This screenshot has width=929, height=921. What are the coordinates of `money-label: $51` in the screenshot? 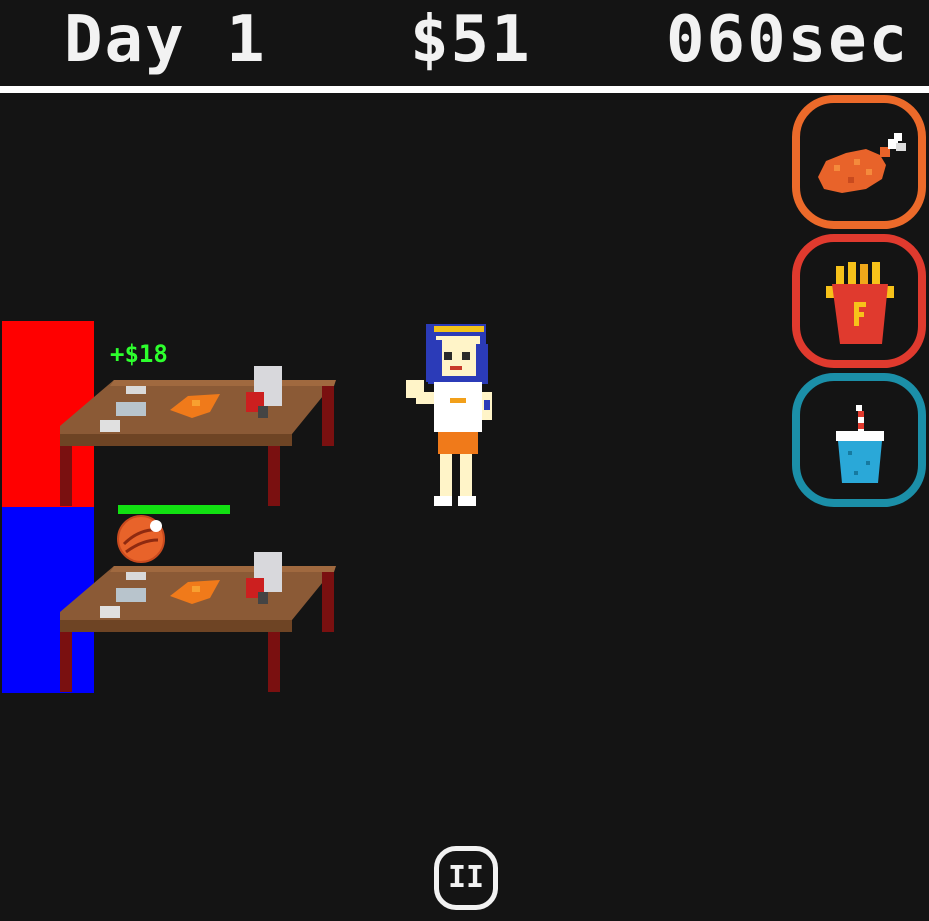 It's located at (471, 40).